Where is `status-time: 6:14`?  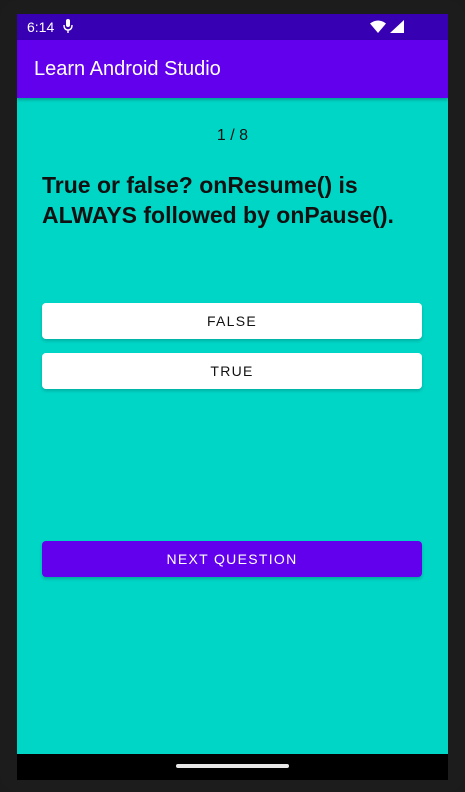 status-time: 6:14 is located at coordinates (41, 27).